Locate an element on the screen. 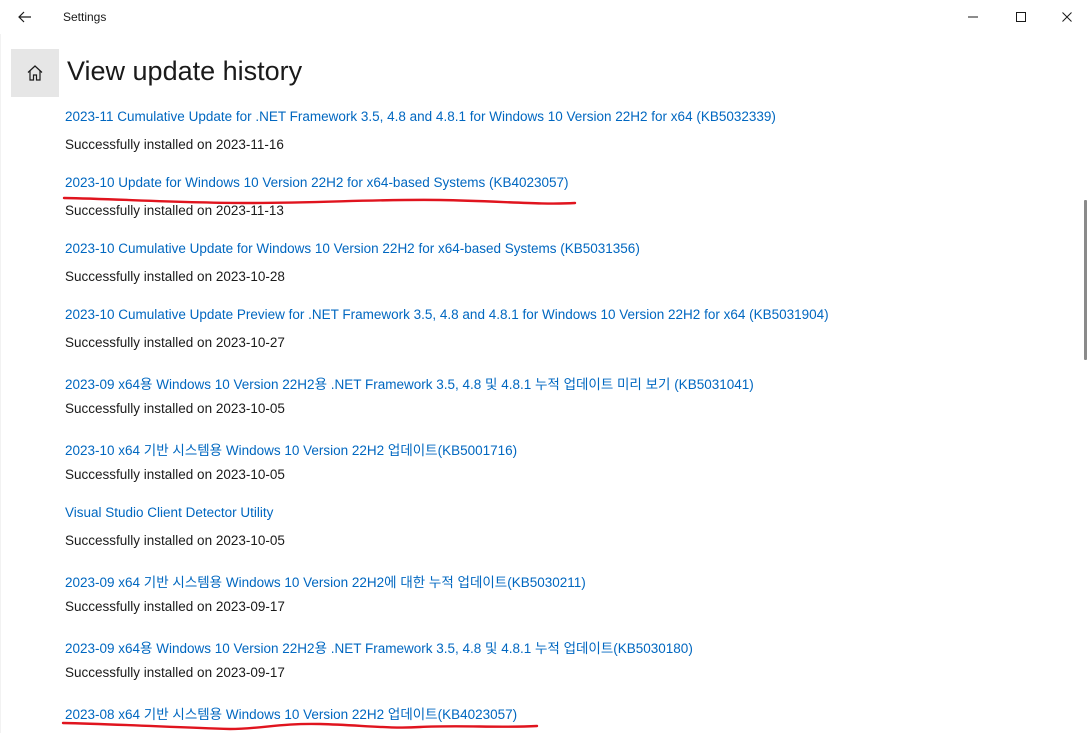  home-icon is located at coordinates (35, 73).